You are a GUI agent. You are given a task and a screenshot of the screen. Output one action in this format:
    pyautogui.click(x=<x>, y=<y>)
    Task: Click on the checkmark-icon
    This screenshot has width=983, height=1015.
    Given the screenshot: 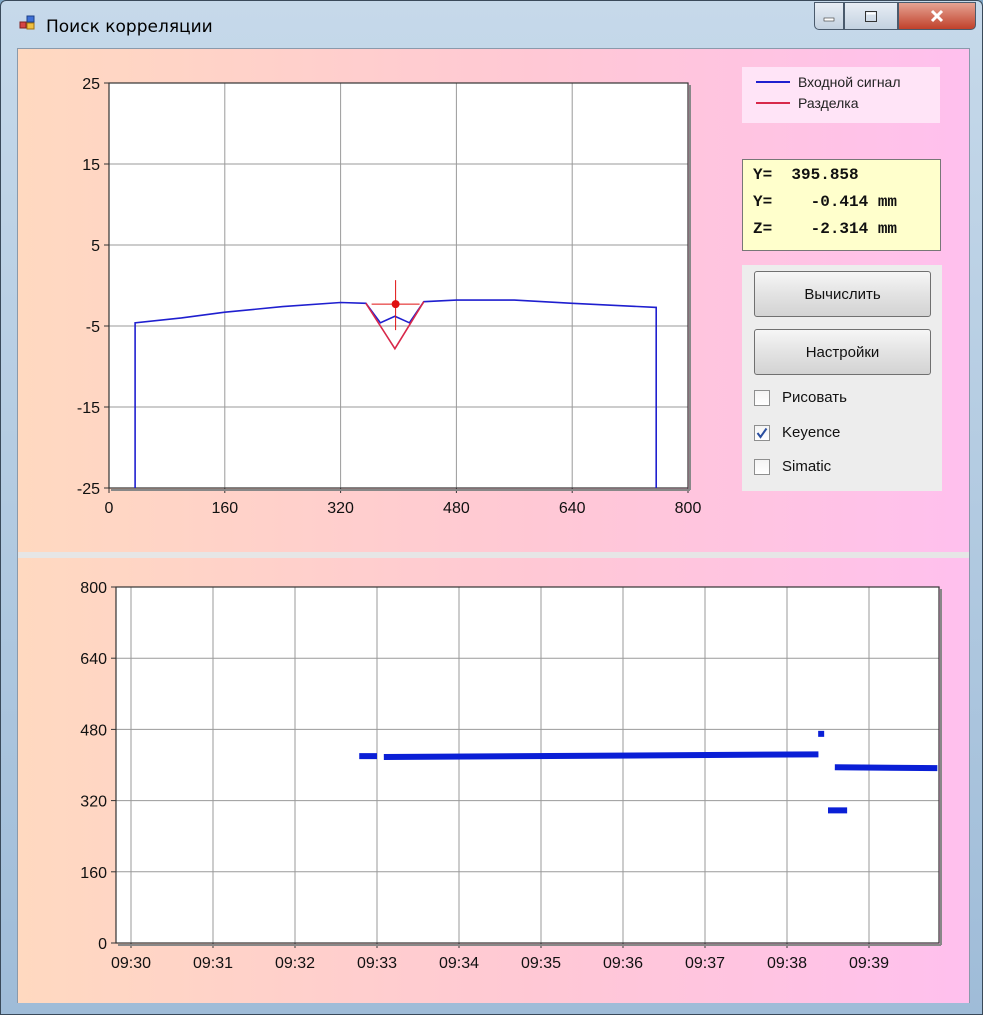 What is the action you would take?
    pyautogui.click(x=762, y=433)
    